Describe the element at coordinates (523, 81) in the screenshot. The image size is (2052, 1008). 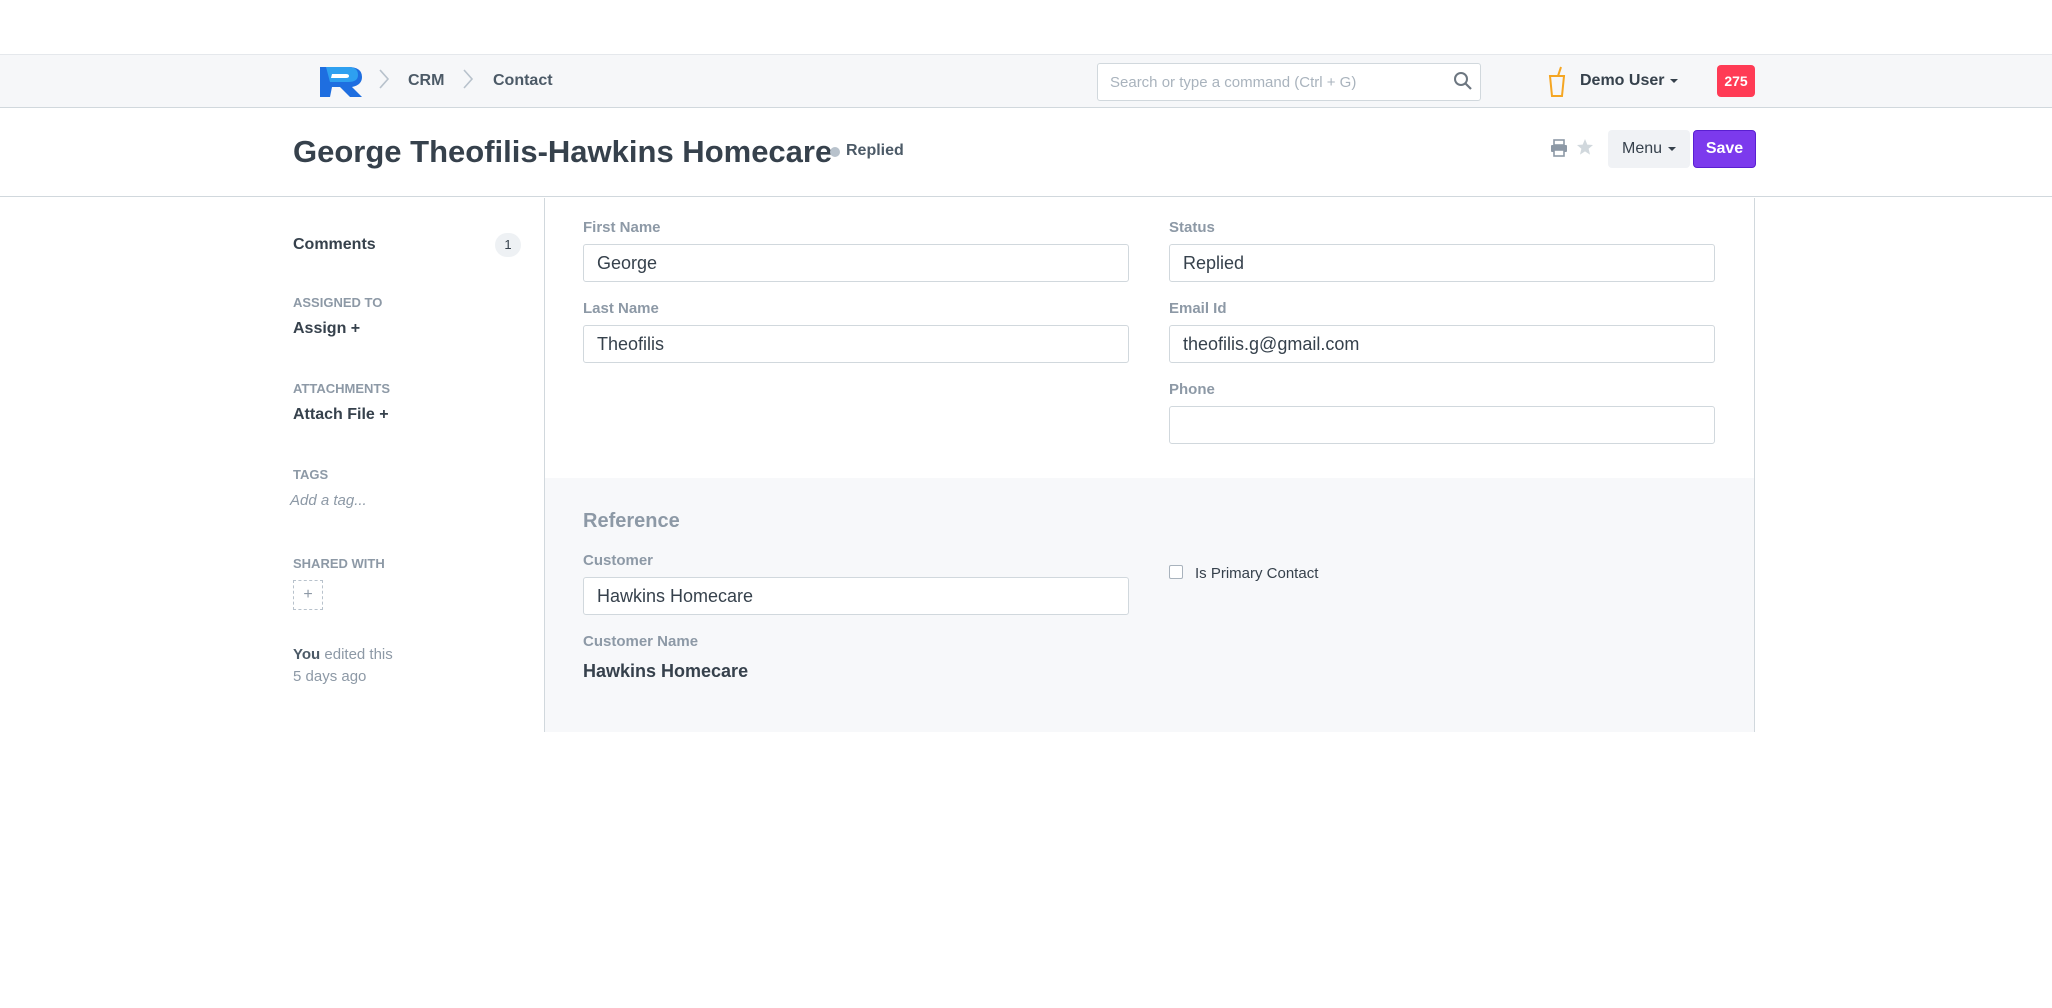
I see `breadcrumb-contact: Contact` at that location.